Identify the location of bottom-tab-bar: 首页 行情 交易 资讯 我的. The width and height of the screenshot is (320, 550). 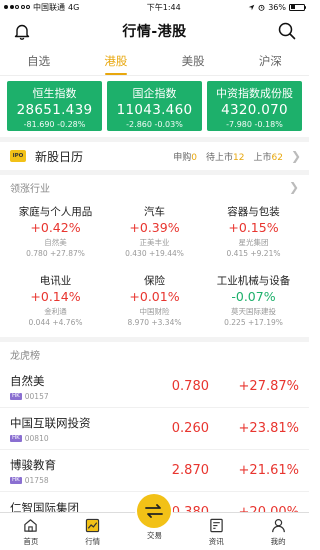
(154, 522).